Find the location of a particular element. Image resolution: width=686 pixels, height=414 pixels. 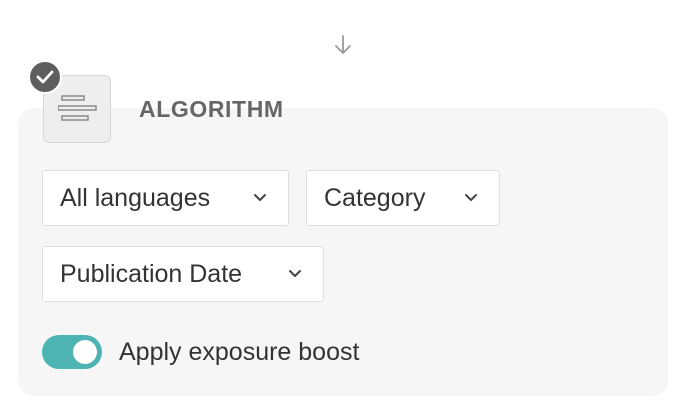

arrow-down-icon is located at coordinates (343, 45).